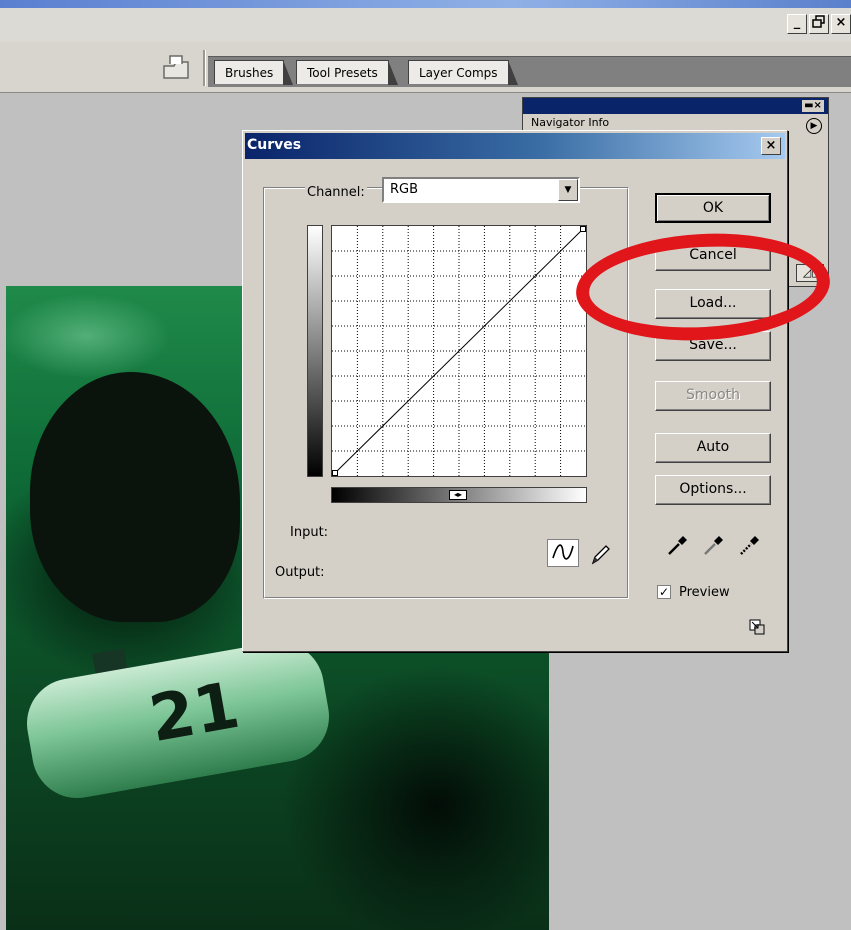  Describe the element at coordinates (515, 146) in the screenshot. I see `dialog-titlebar: Curves ×` at that location.